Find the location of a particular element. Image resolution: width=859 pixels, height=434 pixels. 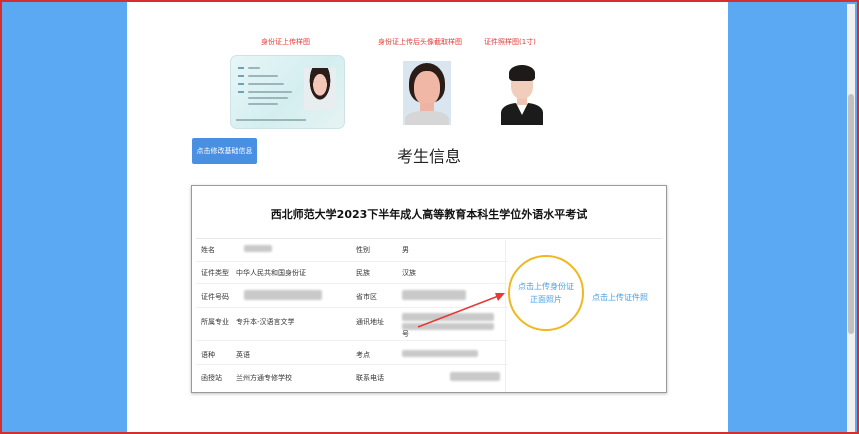

idcard-sample-label: 身份证上传样图 is located at coordinates (285, 42).